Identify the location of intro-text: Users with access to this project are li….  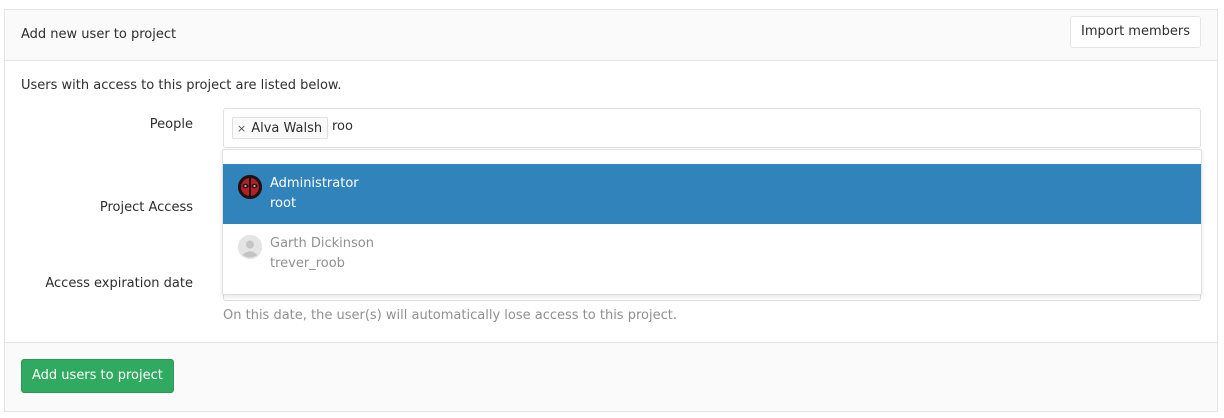
(181, 85).